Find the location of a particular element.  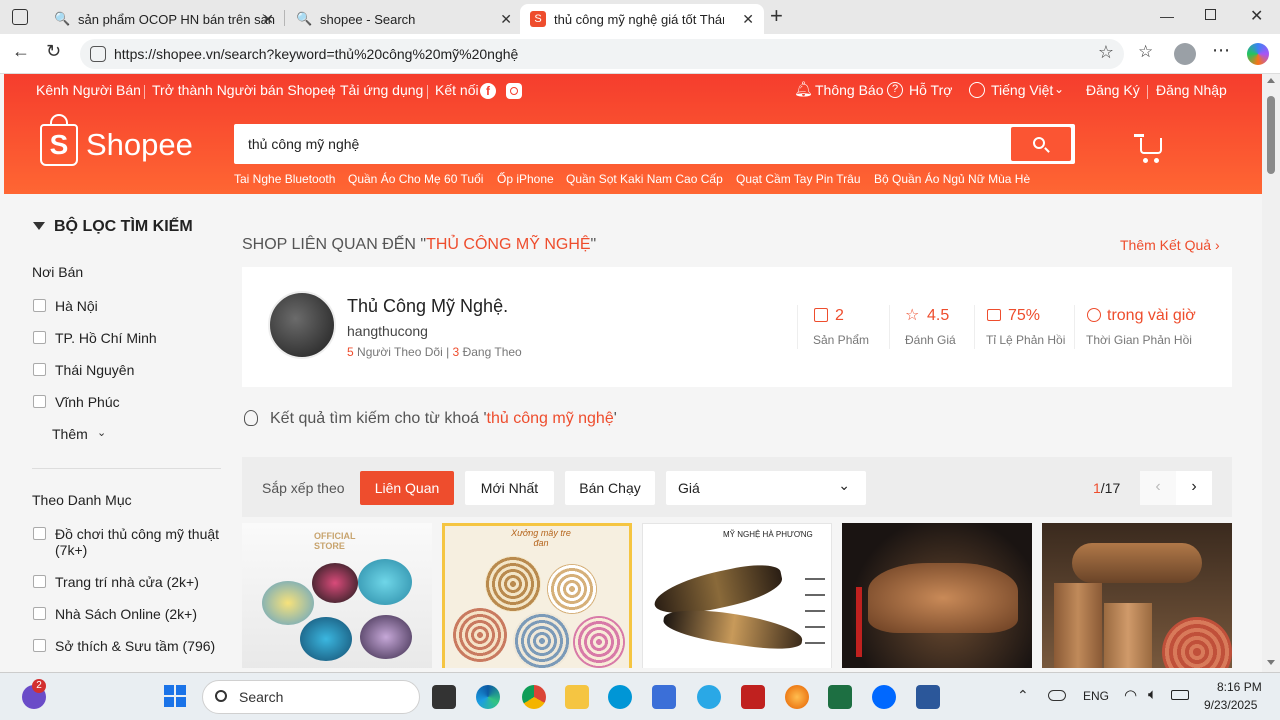

shop-name: Thủ Công Mỹ Nghệ. is located at coordinates (427, 306).